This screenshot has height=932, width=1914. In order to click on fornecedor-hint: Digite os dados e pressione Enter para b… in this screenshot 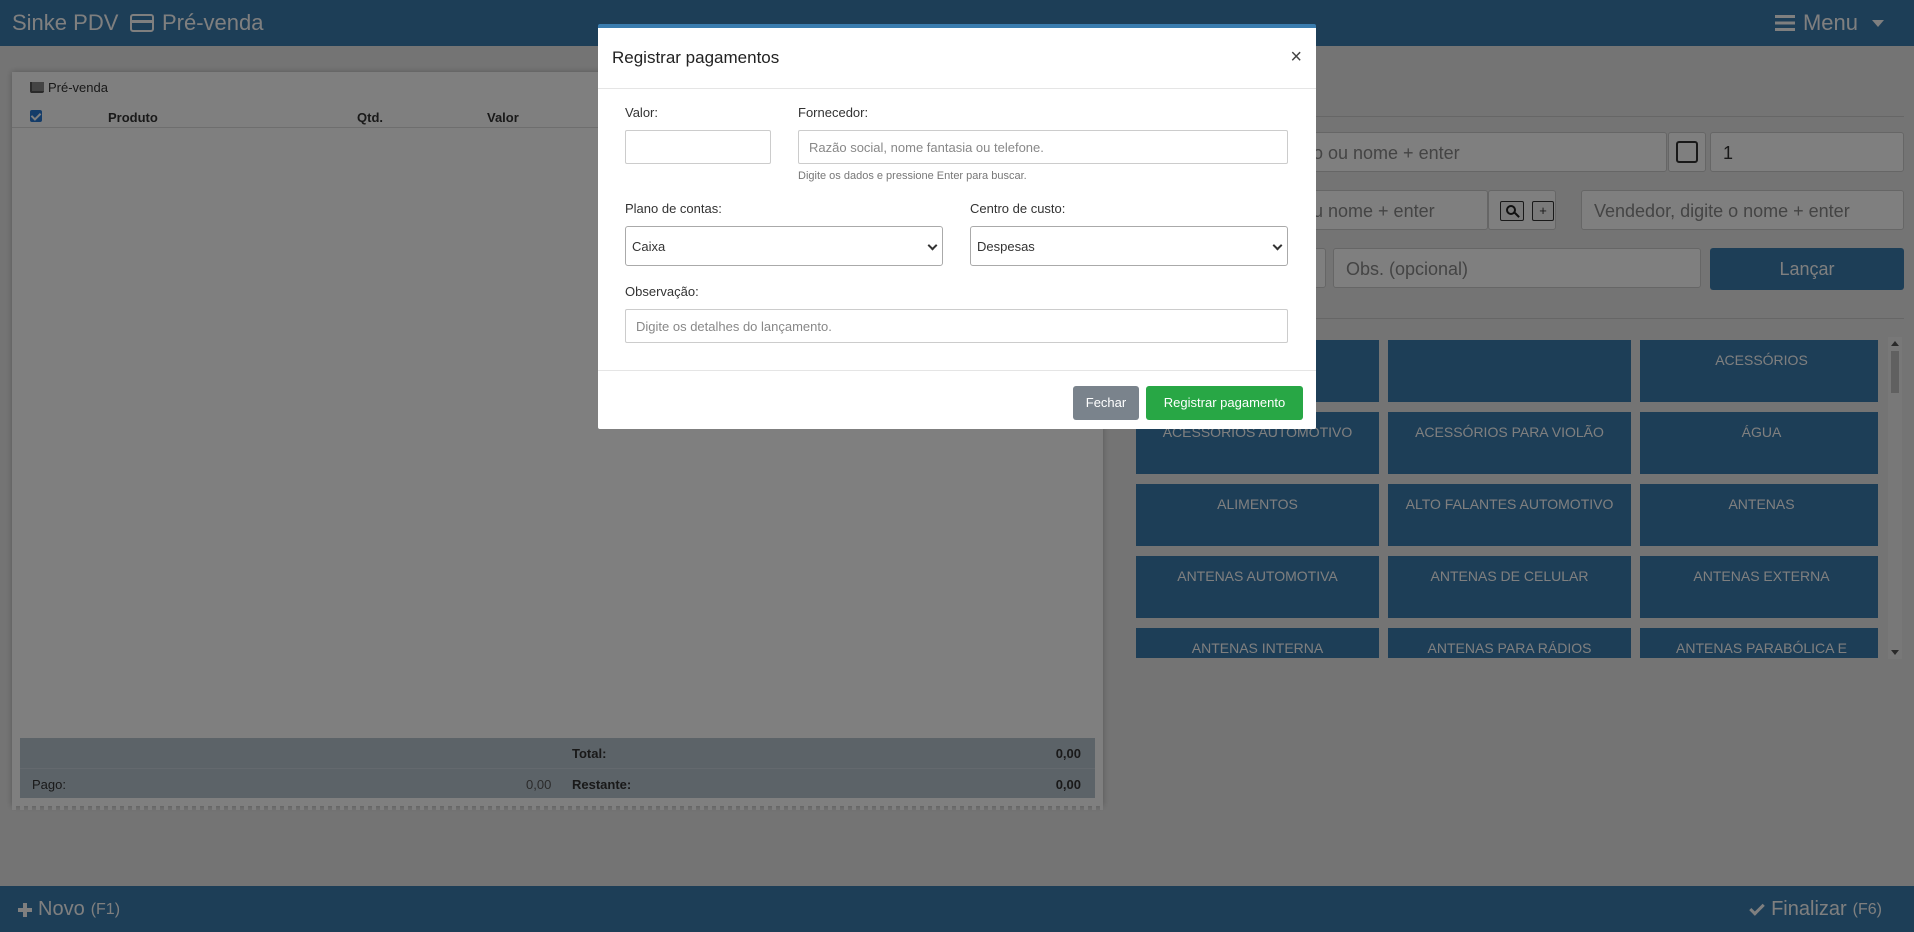, I will do `click(912, 176)`.